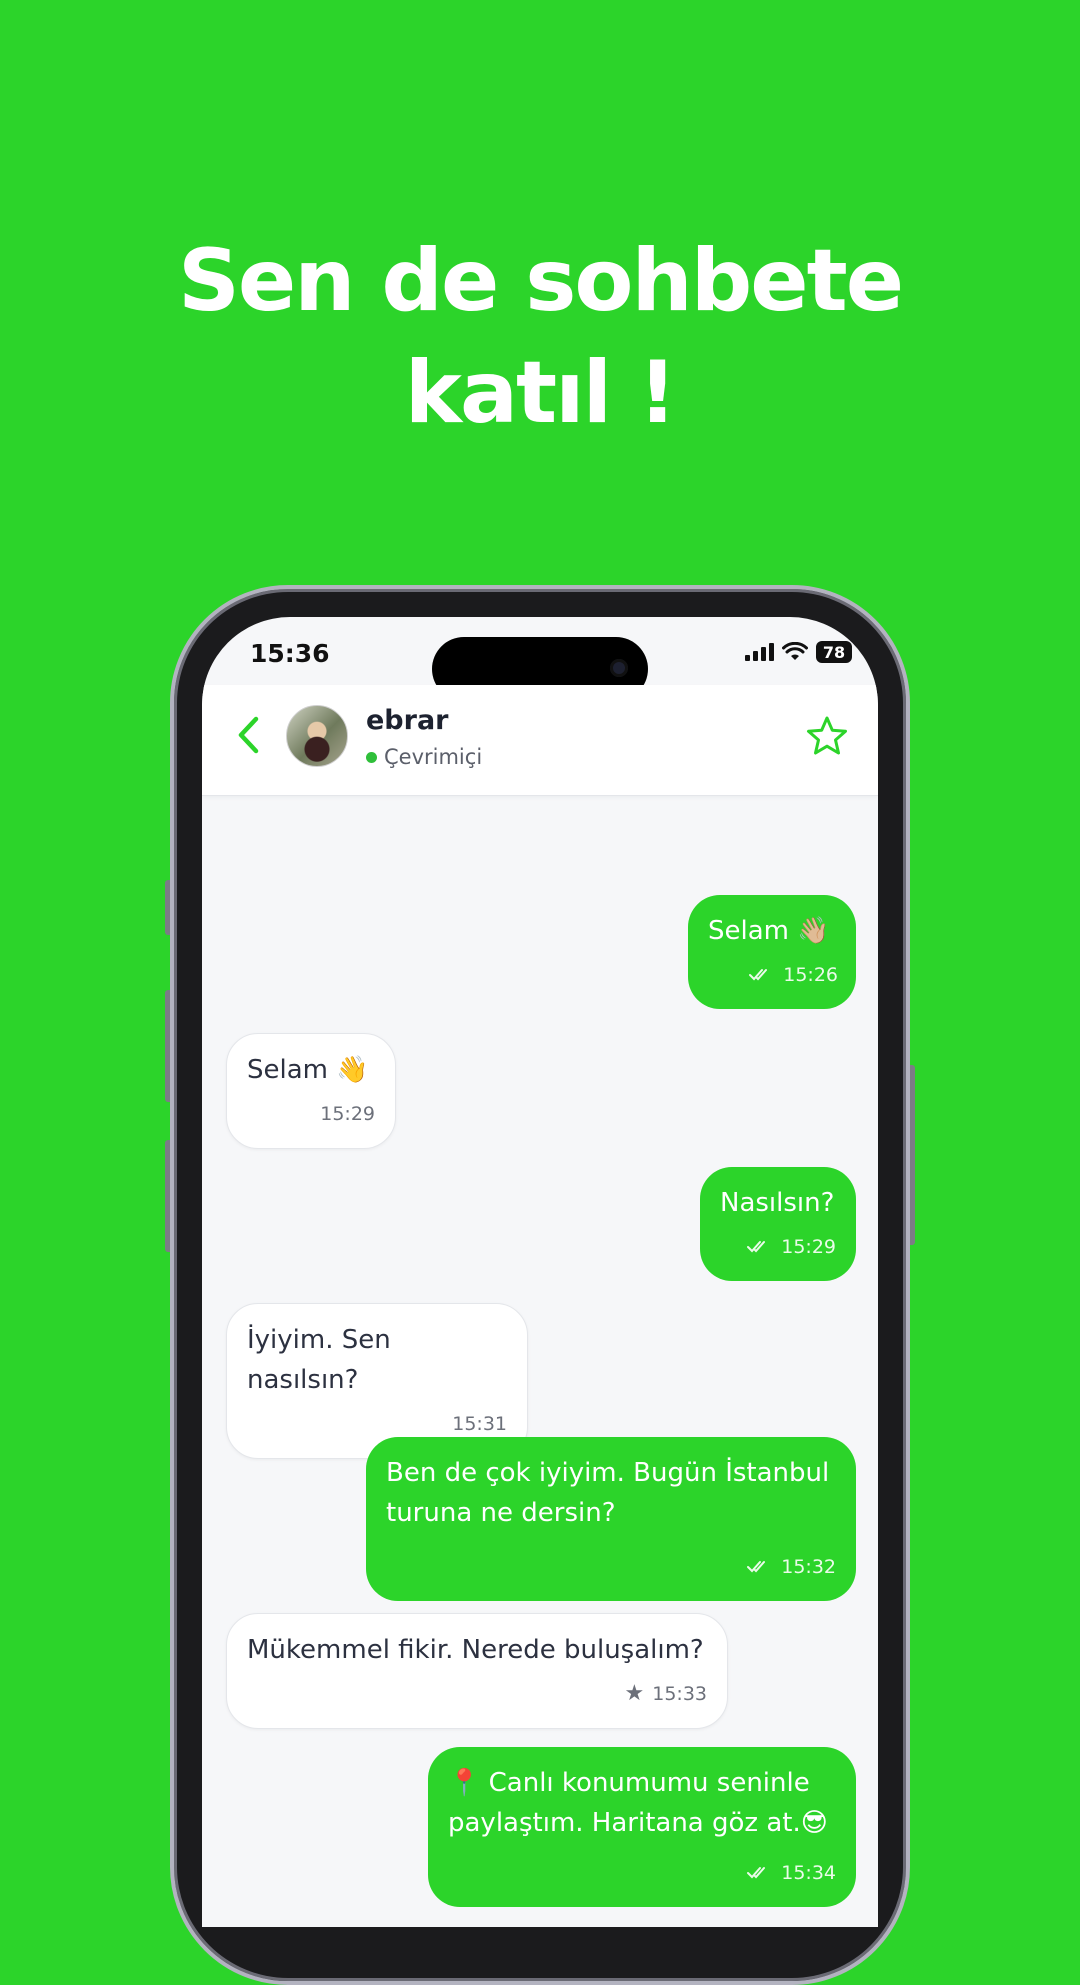 The width and height of the screenshot is (1080, 1985). I want to click on status-bar-time: 15:36, so click(290, 653).